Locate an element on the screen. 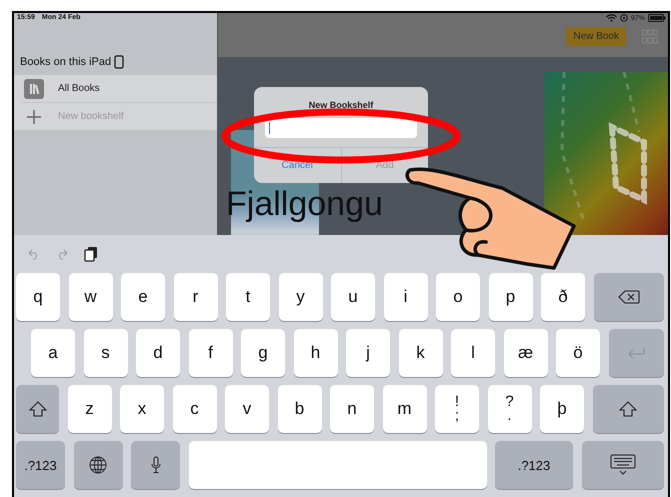 This screenshot has height=497, width=671. dialog-title: New Bookshelf is located at coordinates (341, 105).